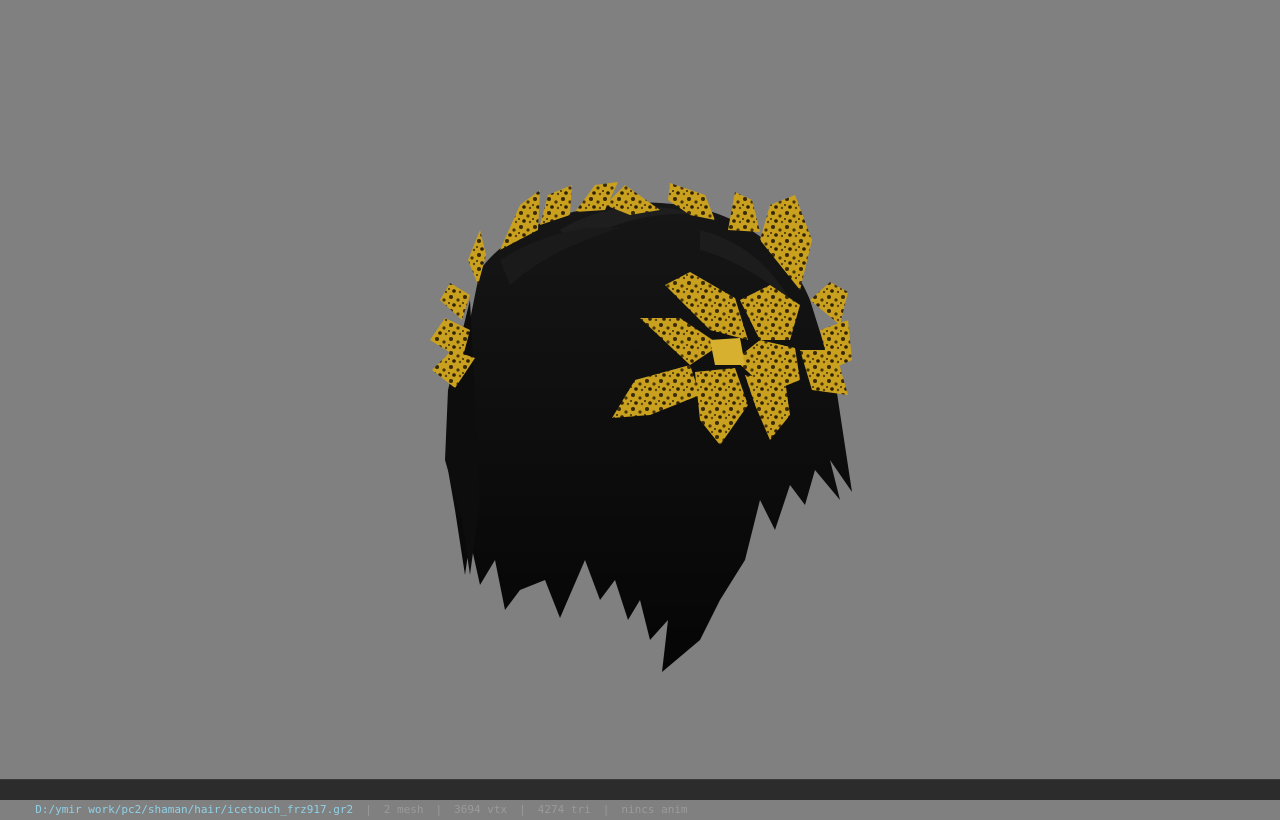 This screenshot has height=820, width=1280. I want to click on triangle-count-label: 4274 tri, so click(564, 809).